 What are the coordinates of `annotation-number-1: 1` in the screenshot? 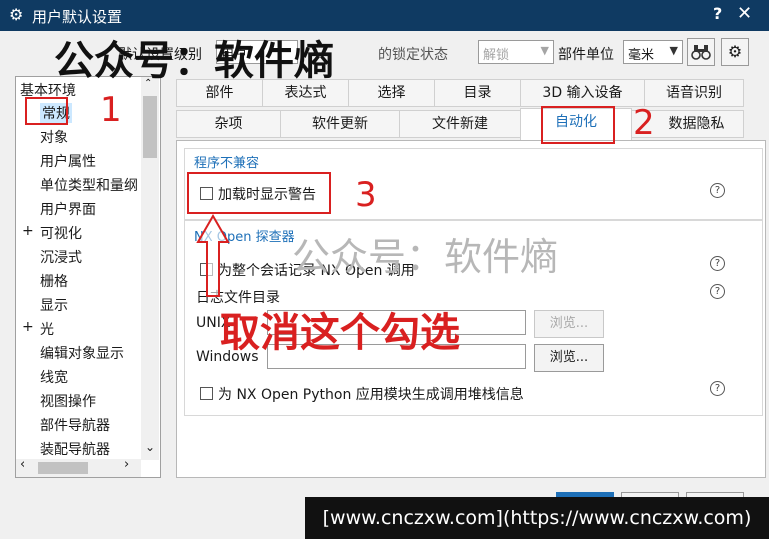 It's located at (111, 110).